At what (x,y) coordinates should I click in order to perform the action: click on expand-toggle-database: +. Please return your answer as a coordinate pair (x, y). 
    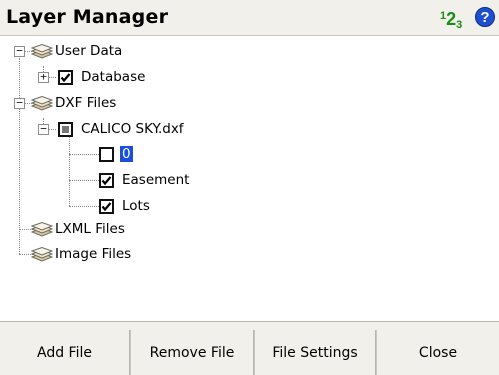
    Looking at the image, I should click on (43, 77).